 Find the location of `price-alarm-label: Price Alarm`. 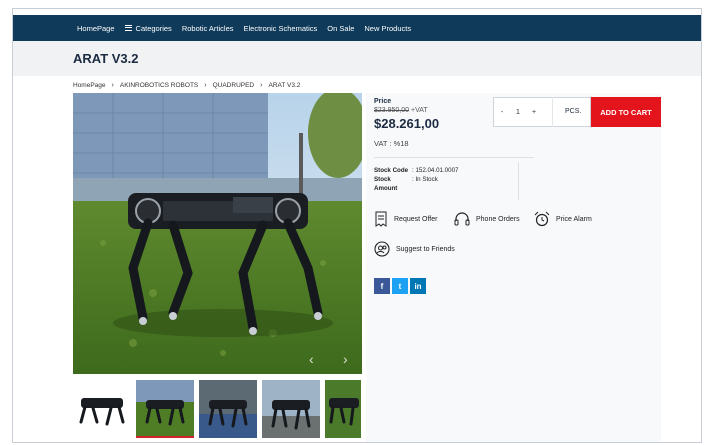

price-alarm-label: Price Alarm is located at coordinates (574, 219).